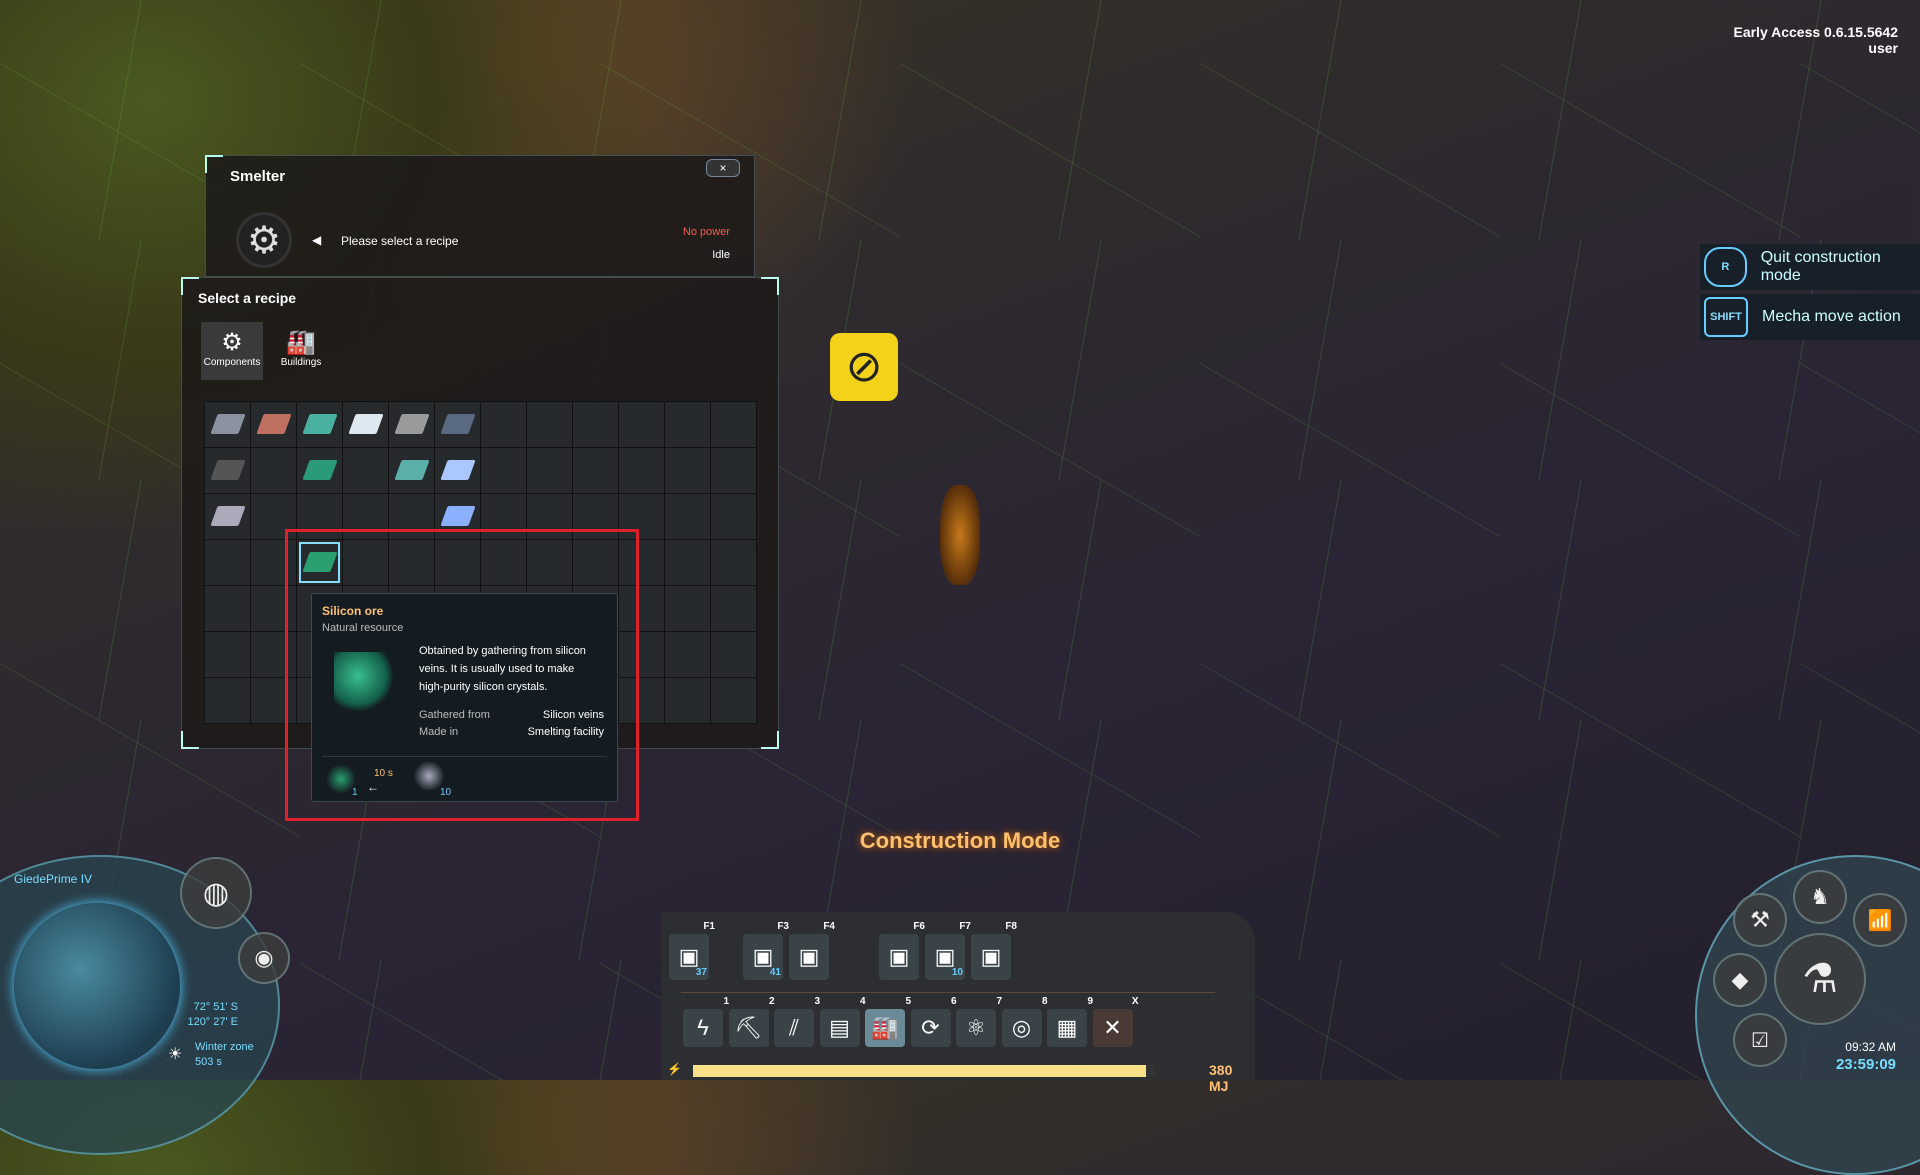 The width and height of the screenshot is (1920, 1175). Describe the element at coordinates (766, 951) in the screenshot. I see `building-slot-f3: ▣ F3 41` at that location.